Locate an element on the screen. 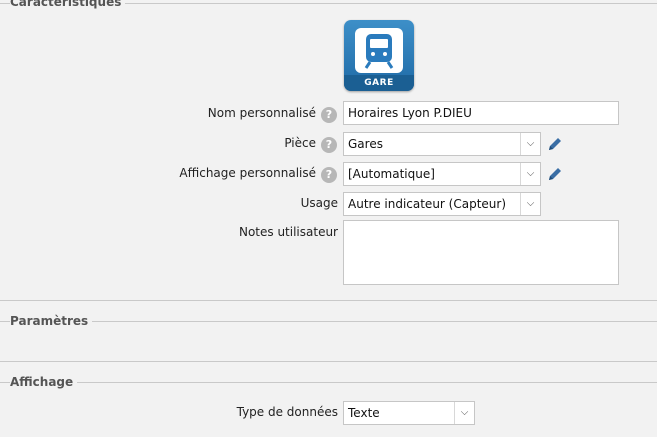  nom-input: Horaires Lyon P.DIEU is located at coordinates (481, 113).